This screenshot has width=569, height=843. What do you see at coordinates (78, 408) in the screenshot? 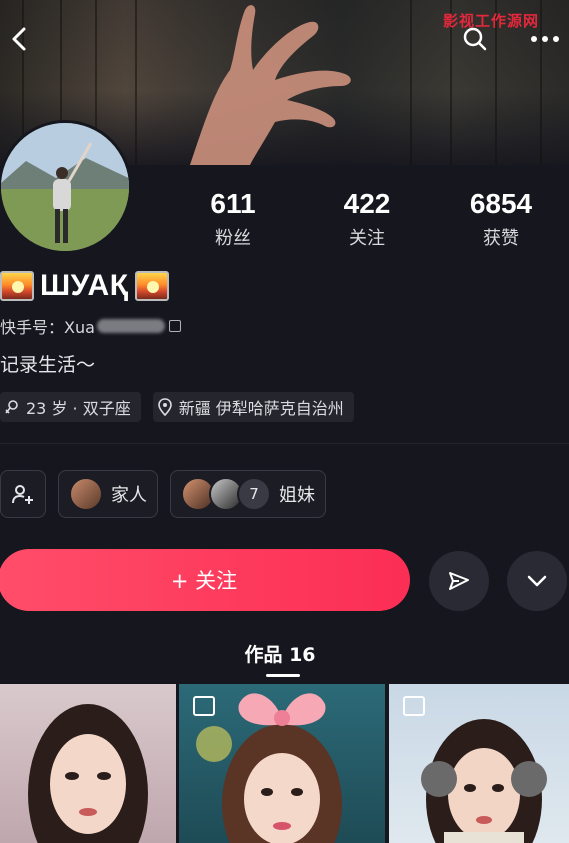
I see `tag-age-text: 23 岁 · 双子座` at bounding box center [78, 408].